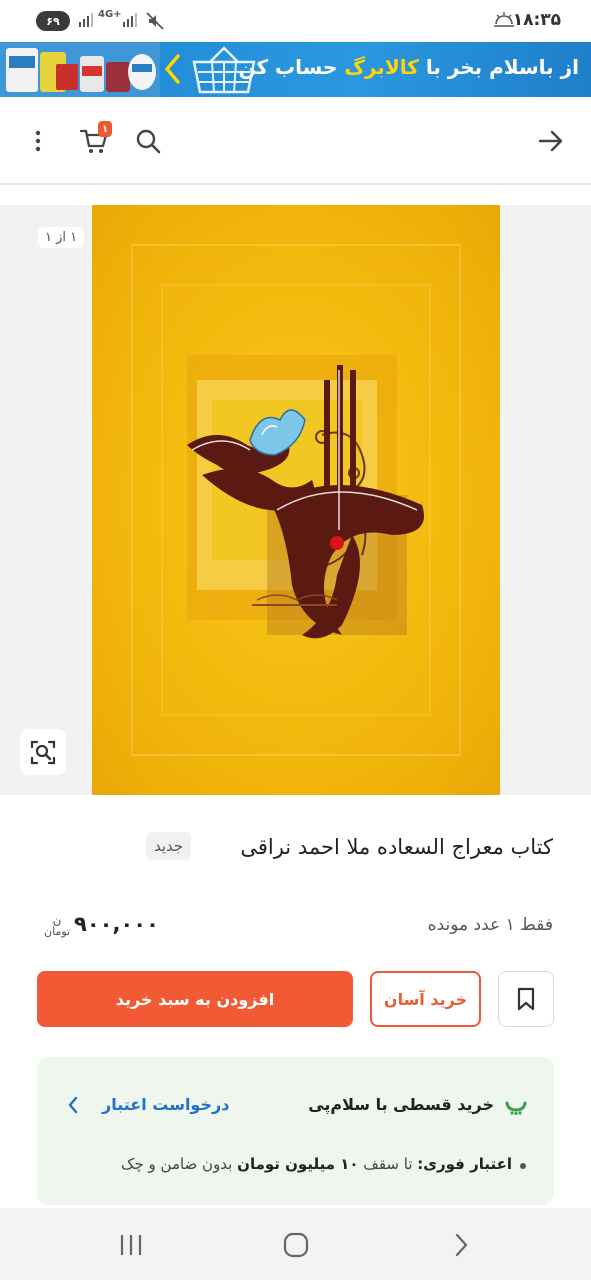  Describe the element at coordinates (551, 141) in the screenshot. I see `back-arrow-icon` at that location.